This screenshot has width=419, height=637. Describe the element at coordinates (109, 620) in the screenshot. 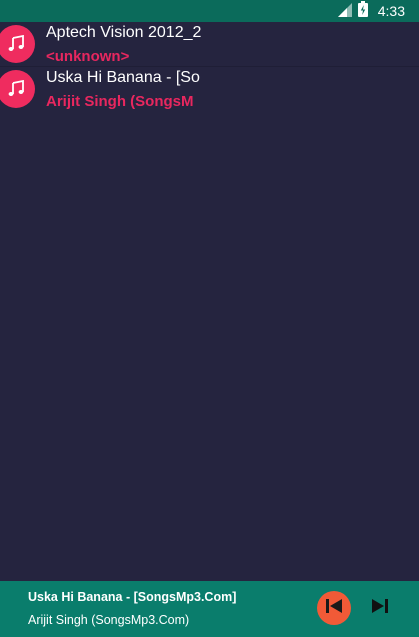

I see `now-playing-artist: Arijit Singh (SongsMp3.Com)` at that location.